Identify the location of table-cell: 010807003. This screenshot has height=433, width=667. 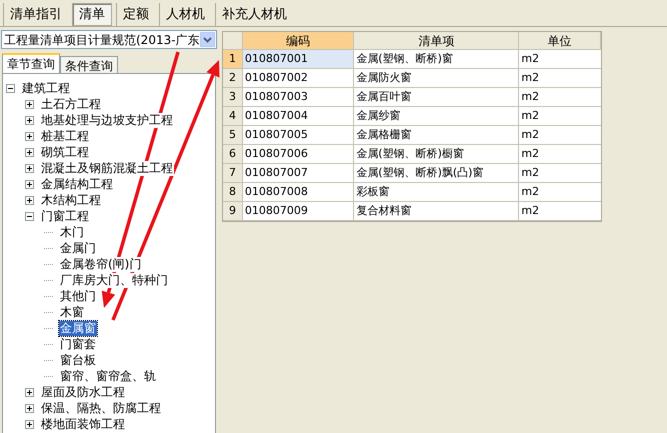
(298, 97).